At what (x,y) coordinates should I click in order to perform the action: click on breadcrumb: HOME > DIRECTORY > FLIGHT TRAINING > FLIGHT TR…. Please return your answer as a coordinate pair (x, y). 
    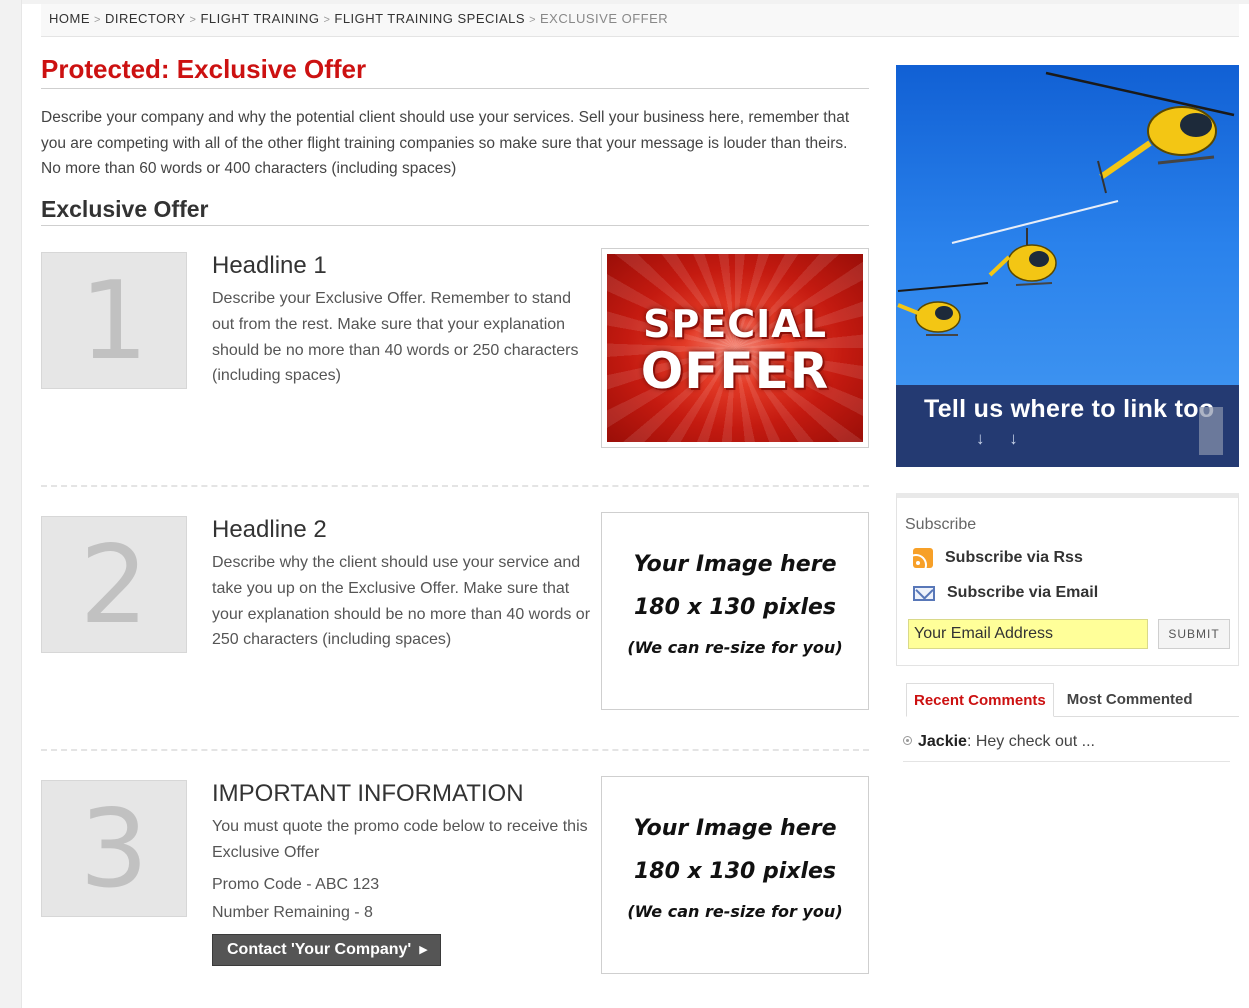
    Looking at the image, I should click on (640, 20).